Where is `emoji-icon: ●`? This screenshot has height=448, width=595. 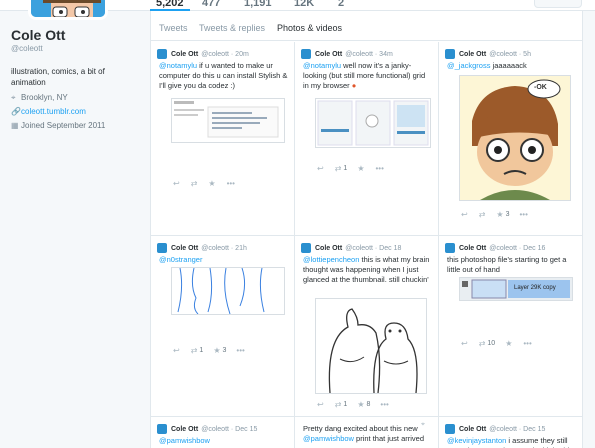 emoji-icon: ● is located at coordinates (354, 85).